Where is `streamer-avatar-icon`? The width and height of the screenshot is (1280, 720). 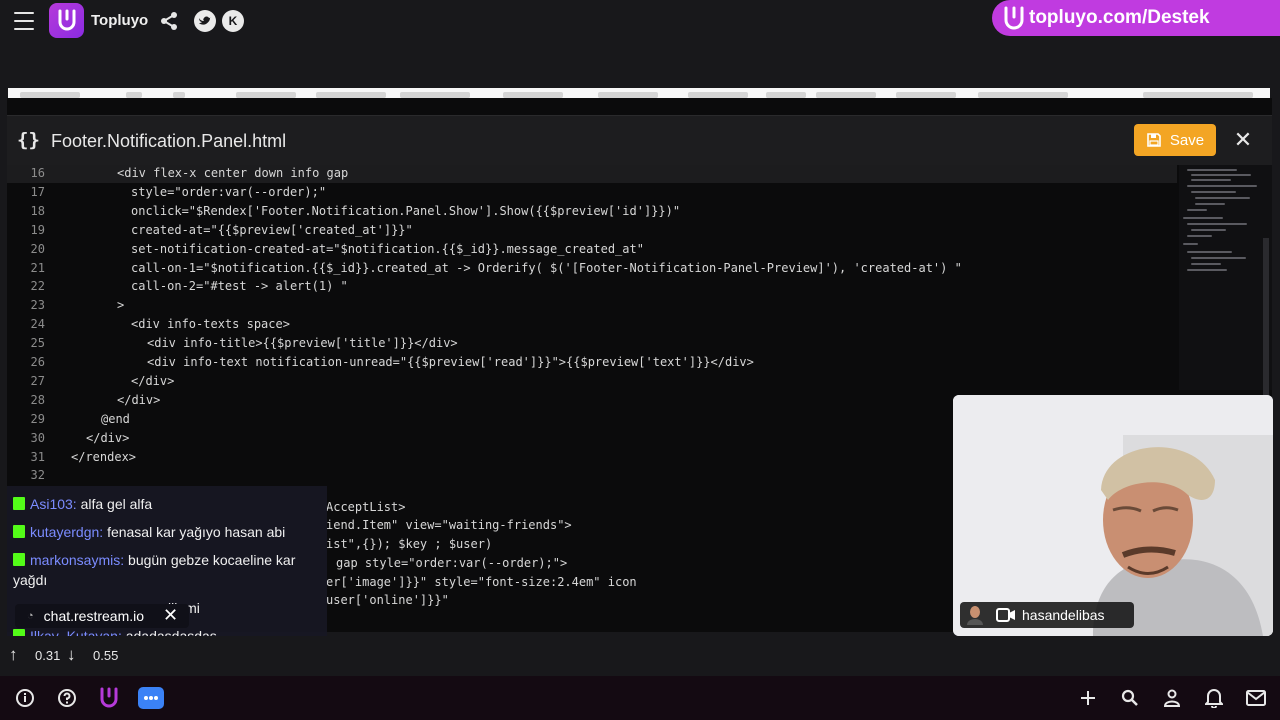
streamer-avatar-icon is located at coordinates (975, 615).